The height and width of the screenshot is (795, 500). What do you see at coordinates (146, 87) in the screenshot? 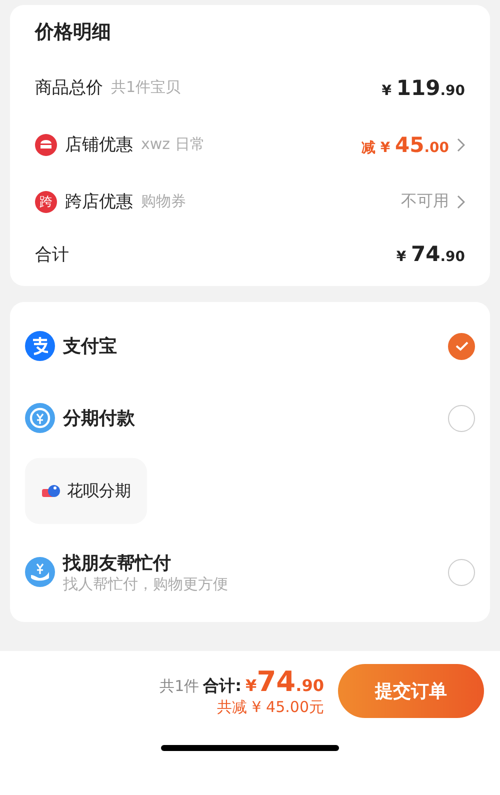
I see `row-note: 共1件宝贝` at bounding box center [146, 87].